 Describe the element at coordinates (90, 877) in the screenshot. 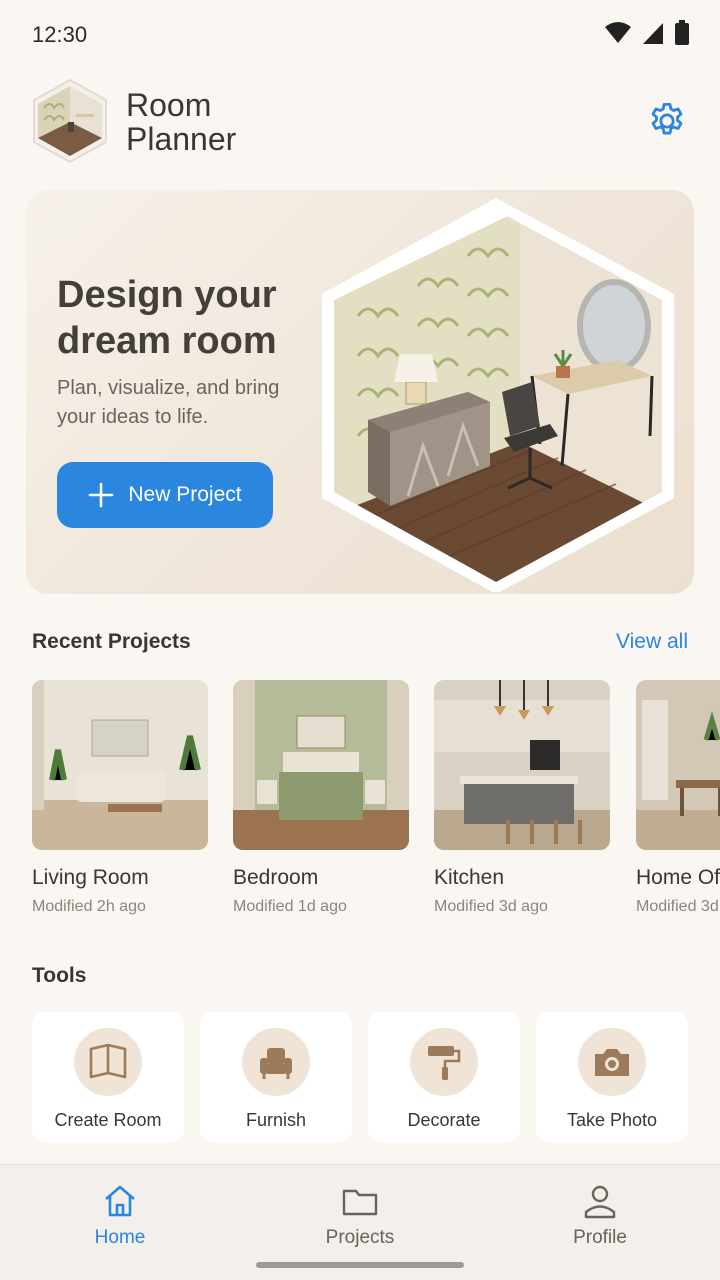

I see `project-name: Living Room` at that location.